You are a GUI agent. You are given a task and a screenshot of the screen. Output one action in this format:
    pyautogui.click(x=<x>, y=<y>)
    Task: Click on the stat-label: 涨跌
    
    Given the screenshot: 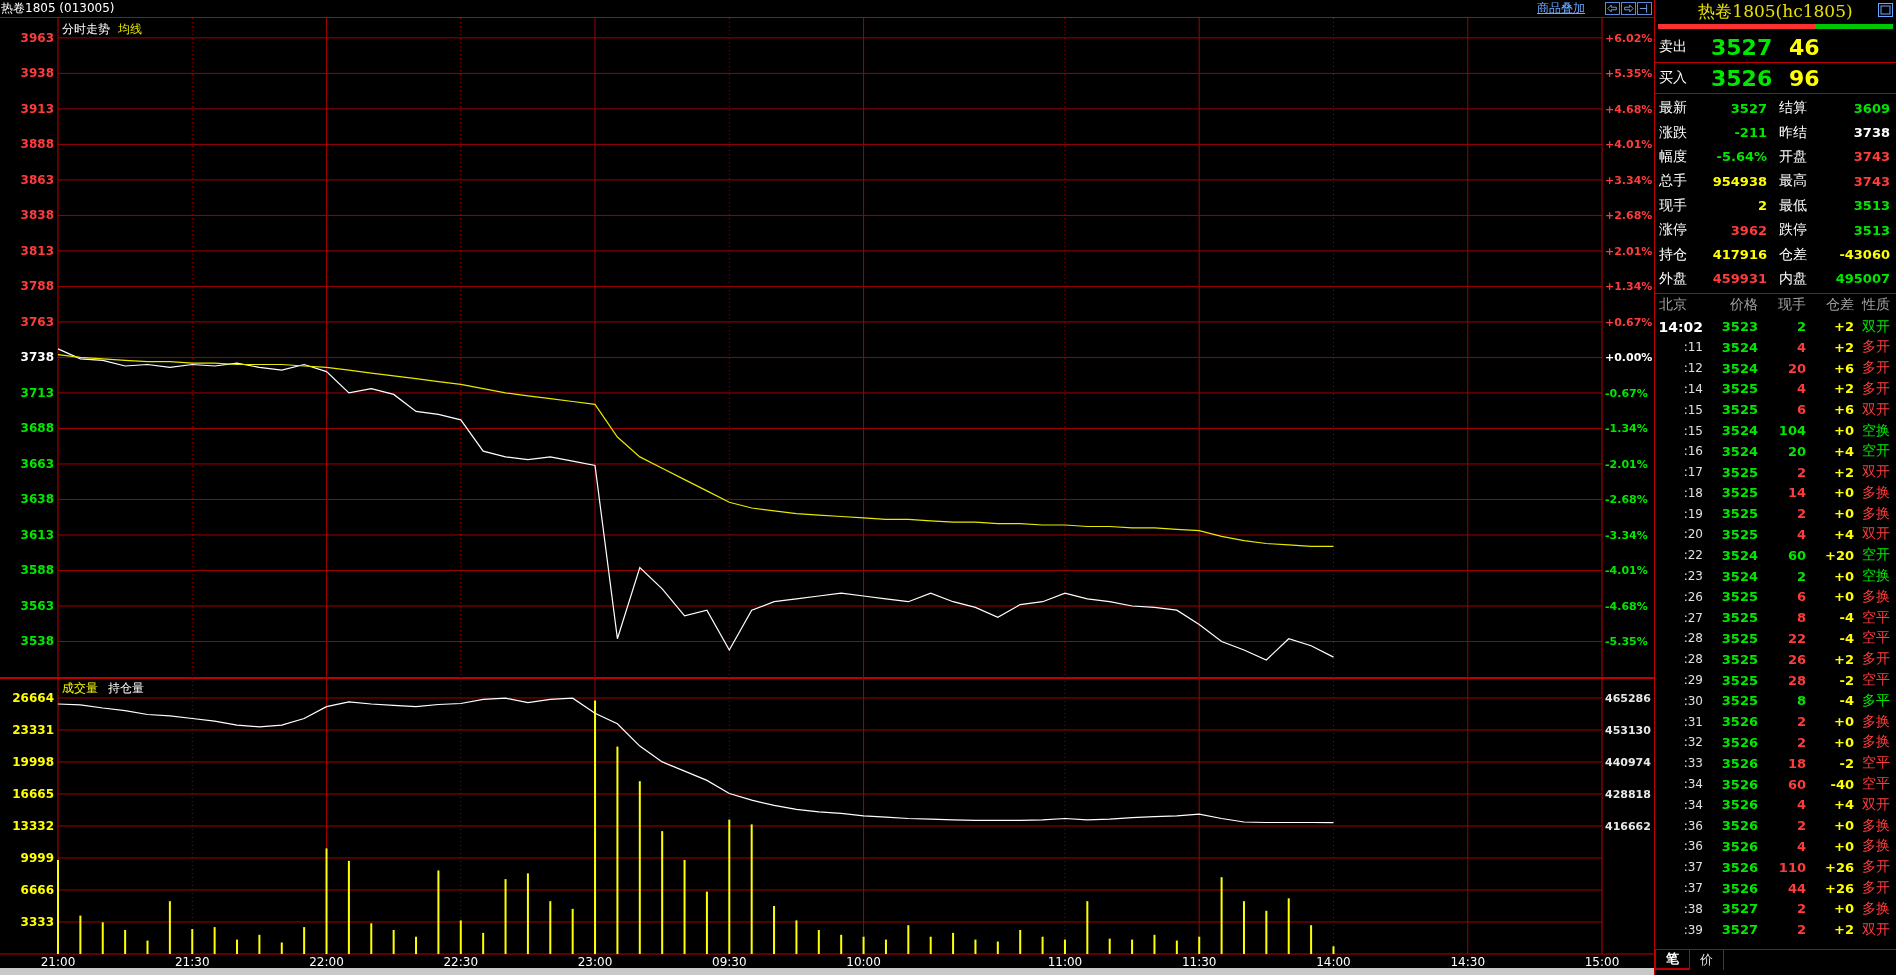 What is the action you would take?
    pyautogui.click(x=1673, y=132)
    